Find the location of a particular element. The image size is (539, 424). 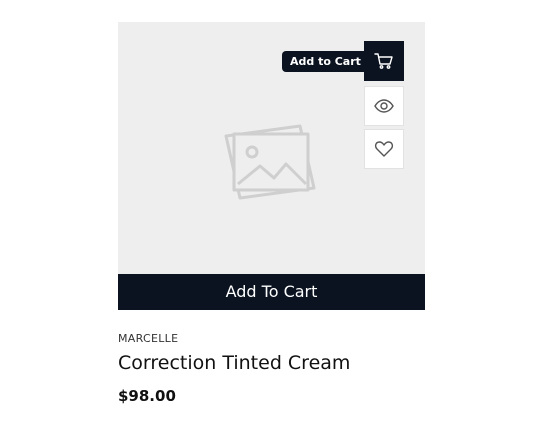

heart-icon is located at coordinates (384, 149).